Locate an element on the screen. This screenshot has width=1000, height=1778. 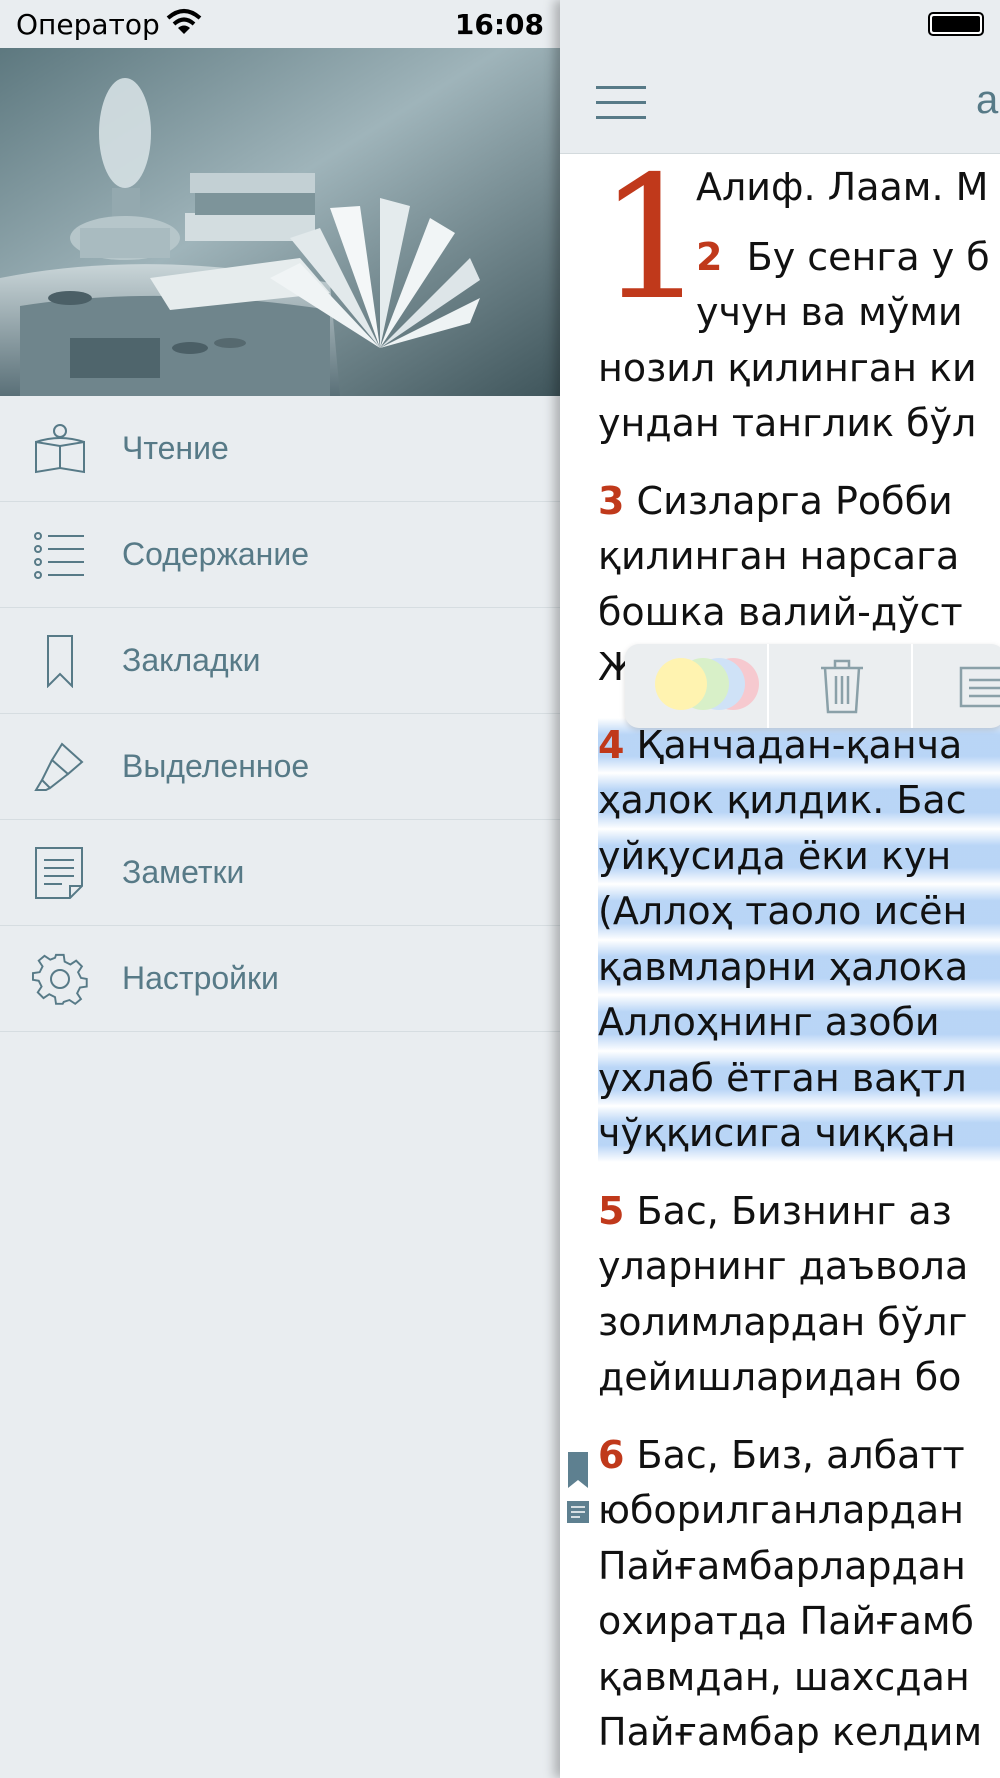
verse-line: Қанчадан-қанча is located at coordinates (799, 744).